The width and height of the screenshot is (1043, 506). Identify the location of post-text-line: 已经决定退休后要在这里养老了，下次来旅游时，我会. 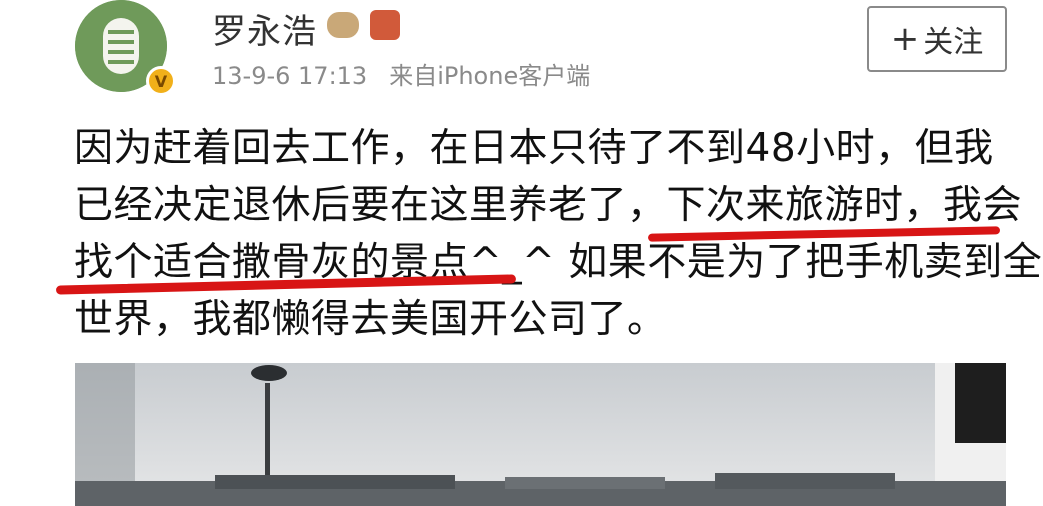
(548, 205).